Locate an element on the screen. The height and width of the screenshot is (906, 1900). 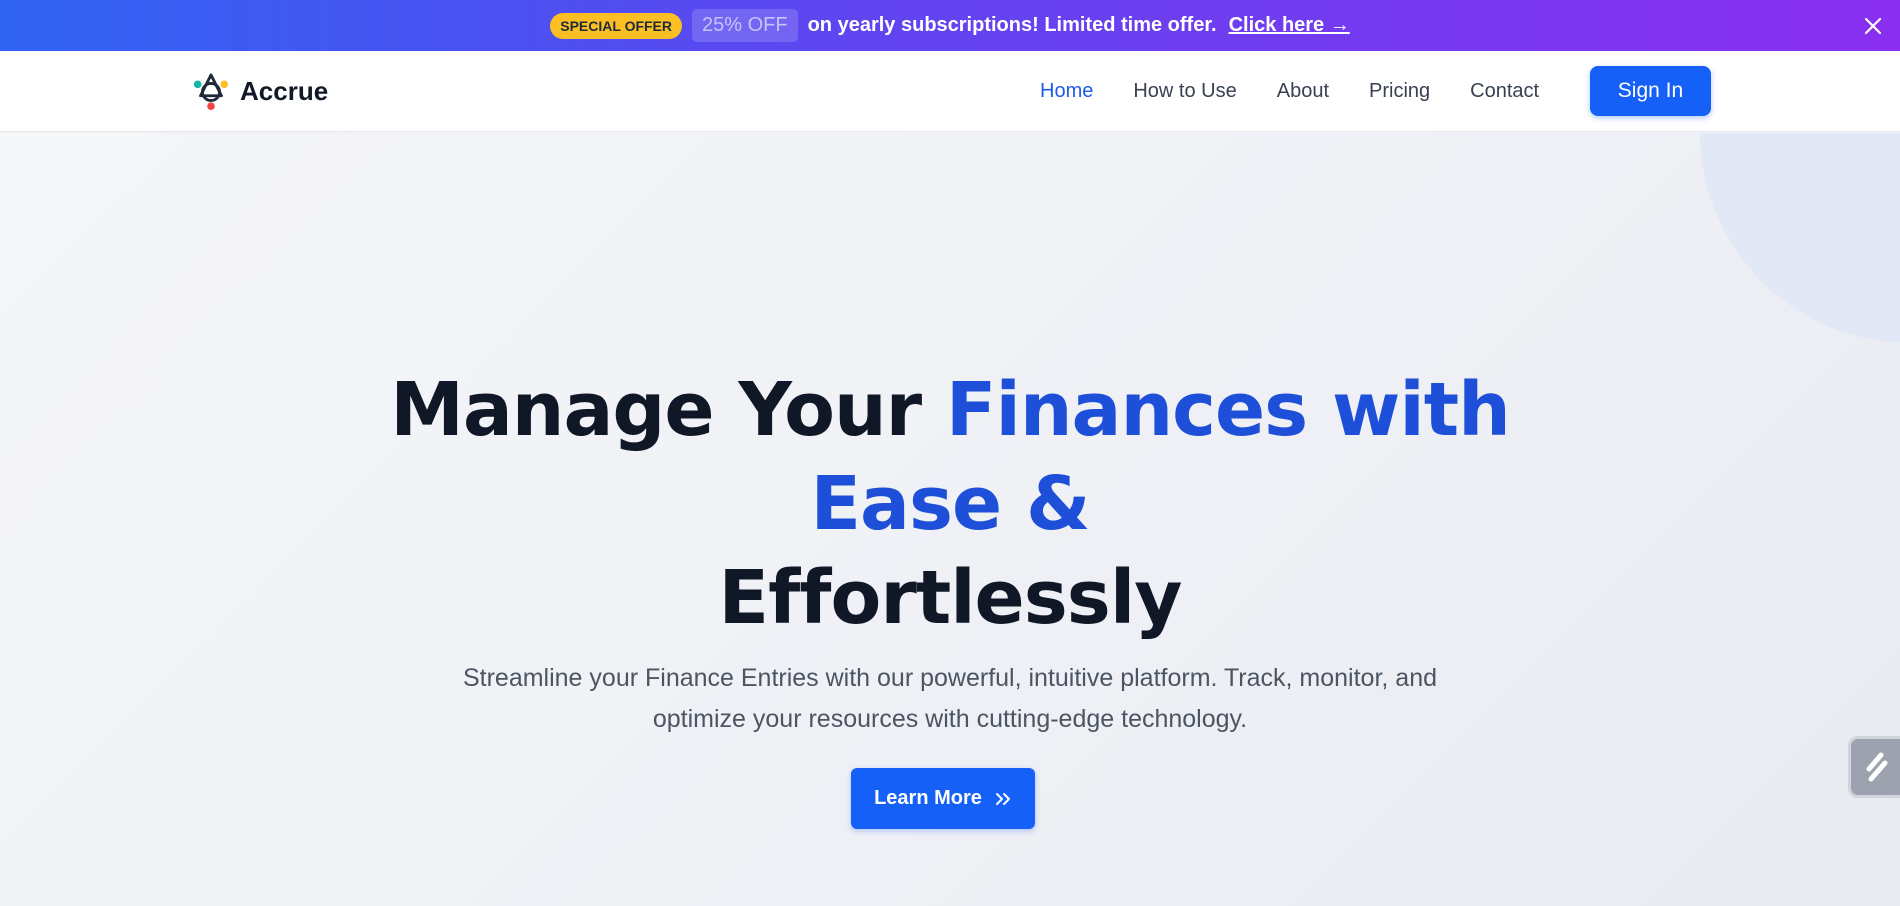
special-offer-badge: SPECIAL OFFER is located at coordinates (616, 25).